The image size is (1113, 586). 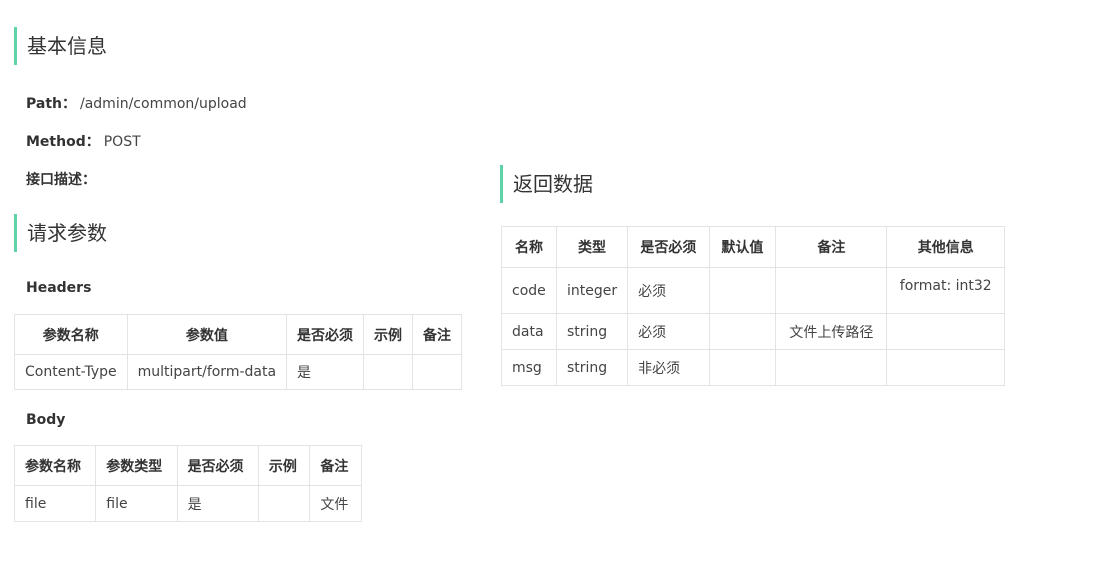 What do you see at coordinates (529, 367) in the screenshot?
I see `table-cell: msg` at bounding box center [529, 367].